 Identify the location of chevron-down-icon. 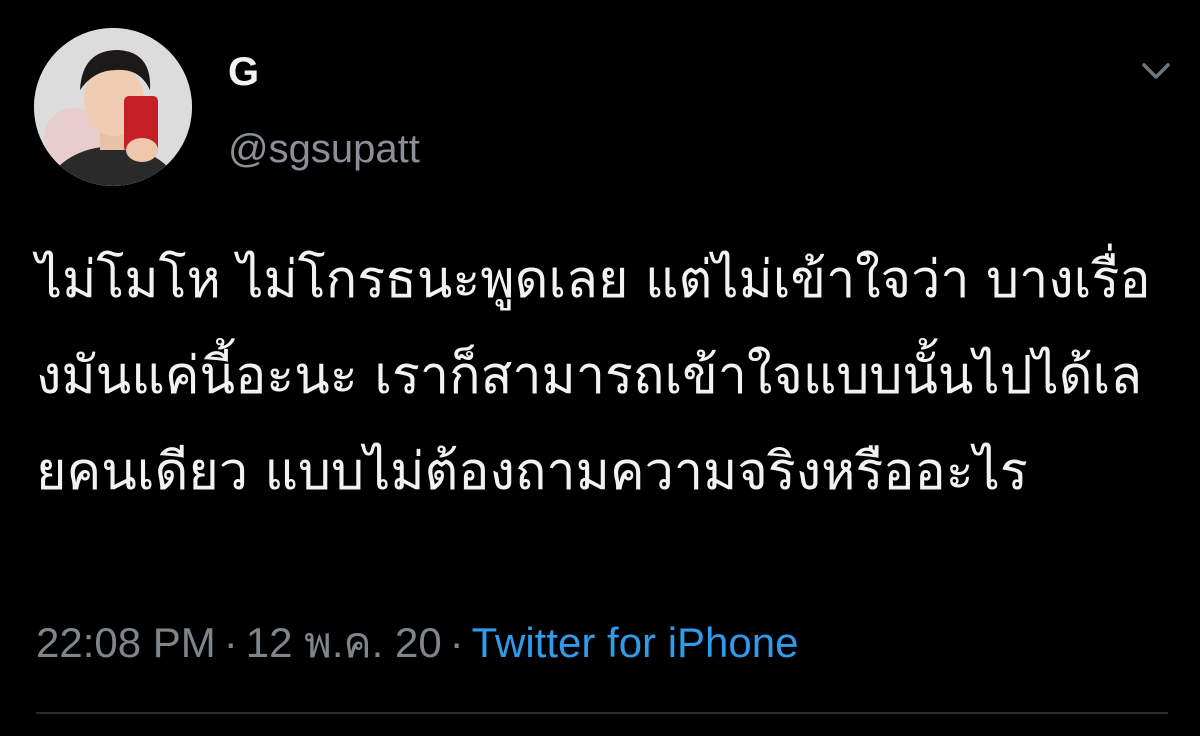
(1156, 71).